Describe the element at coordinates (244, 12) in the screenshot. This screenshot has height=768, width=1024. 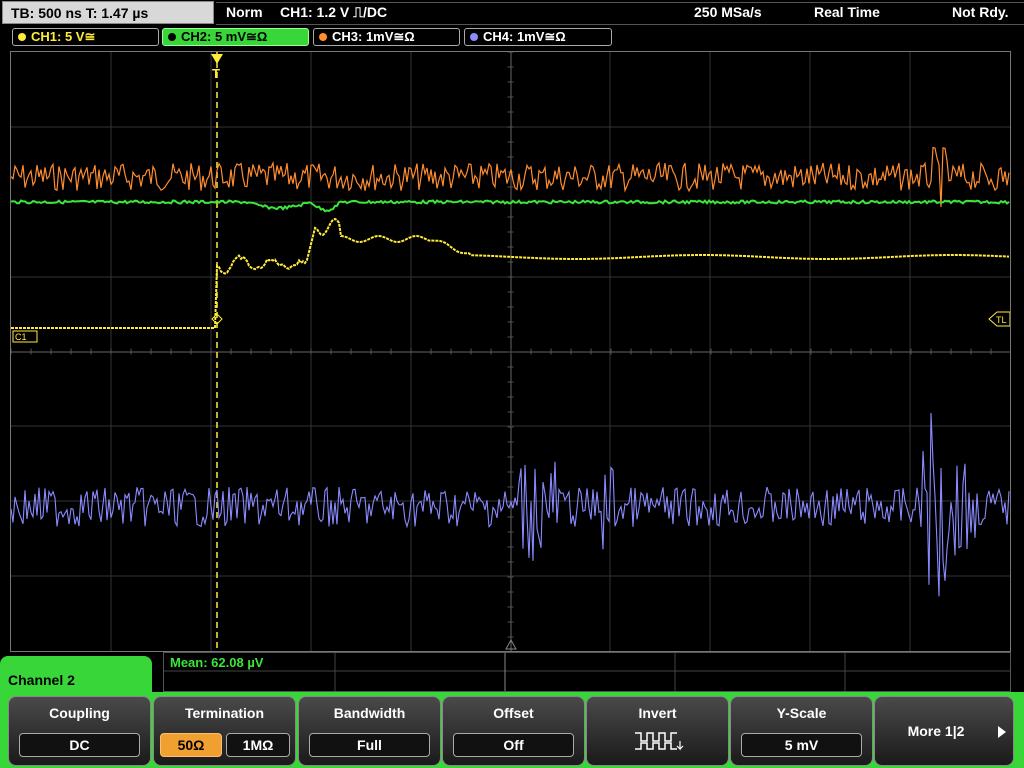
I see `trigger-mode: Norm` at that location.